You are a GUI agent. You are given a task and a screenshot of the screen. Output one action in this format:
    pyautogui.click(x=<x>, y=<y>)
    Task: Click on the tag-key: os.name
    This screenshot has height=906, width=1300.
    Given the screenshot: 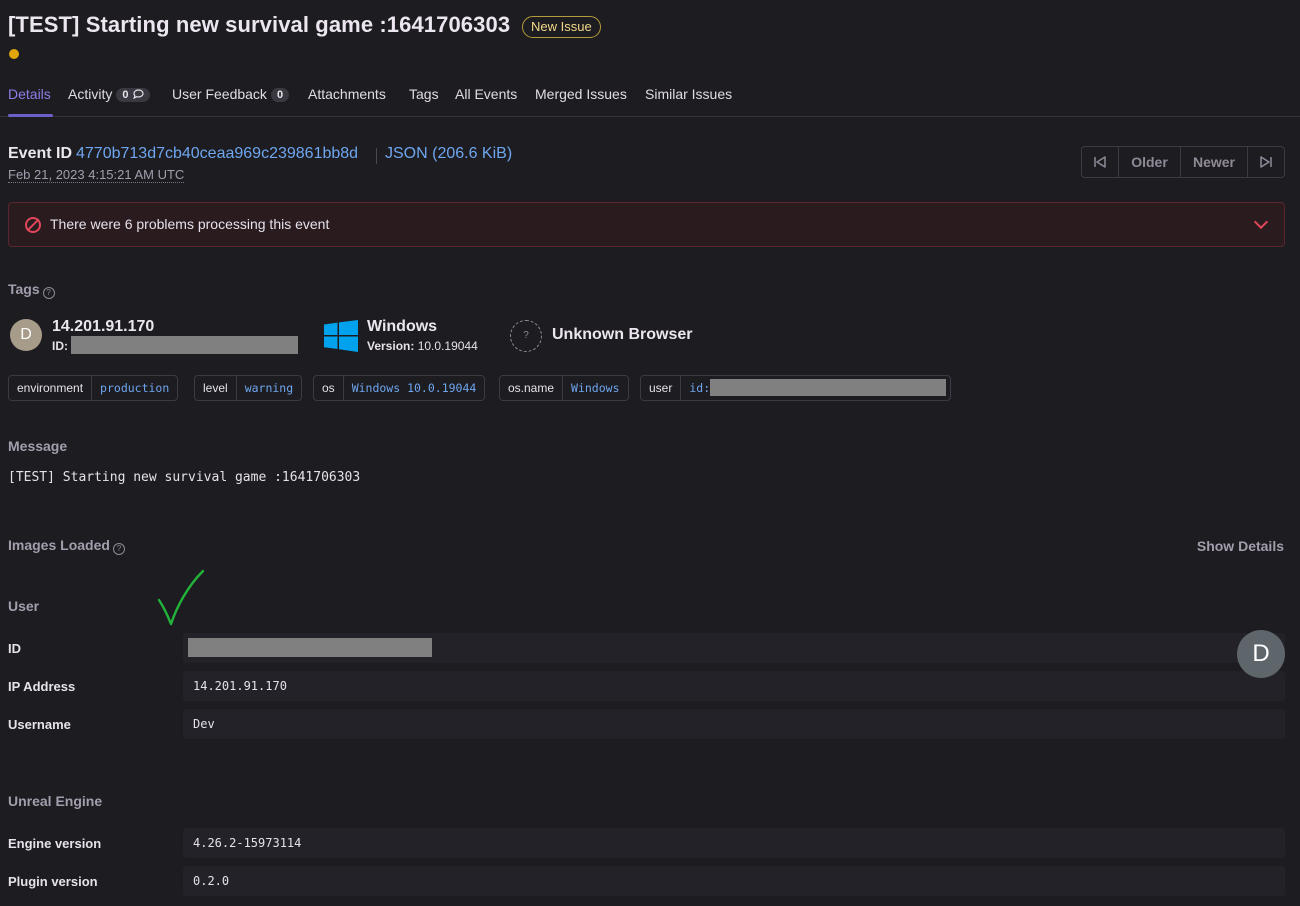 What is the action you would take?
    pyautogui.click(x=532, y=388)
    